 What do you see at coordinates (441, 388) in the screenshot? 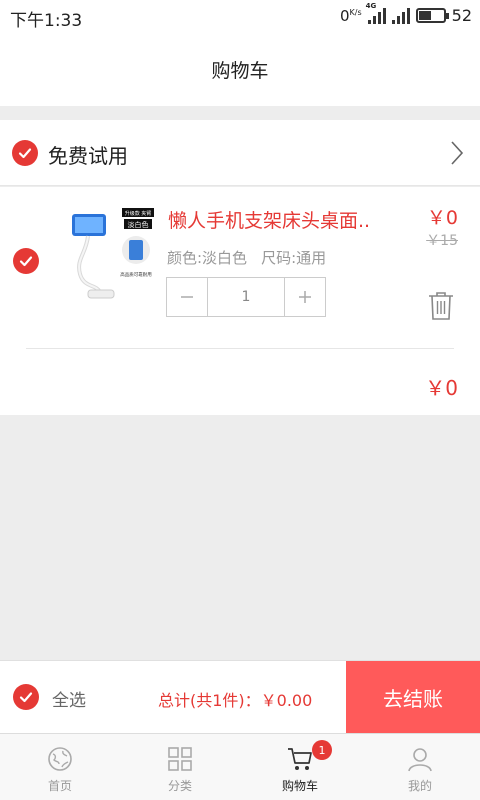
I see `section-subtotal: ￥0` at bounding box center [441, 388].